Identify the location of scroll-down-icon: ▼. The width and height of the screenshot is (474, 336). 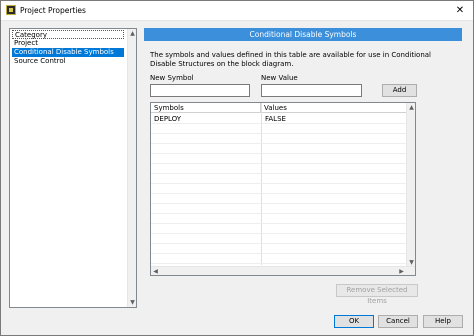
(132, 302).